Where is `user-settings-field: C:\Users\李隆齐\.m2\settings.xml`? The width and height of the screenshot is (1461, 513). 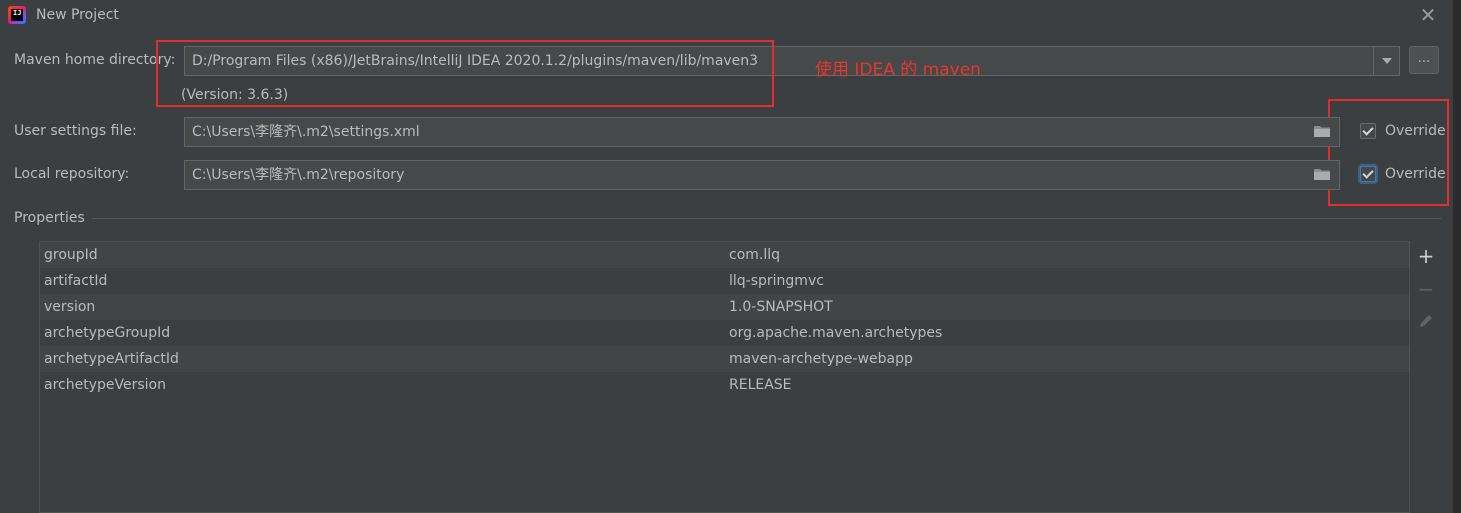
user-settings-field: C:\Users\李隆齐\.m2\settings.xml is located at coordinates (762, 132).